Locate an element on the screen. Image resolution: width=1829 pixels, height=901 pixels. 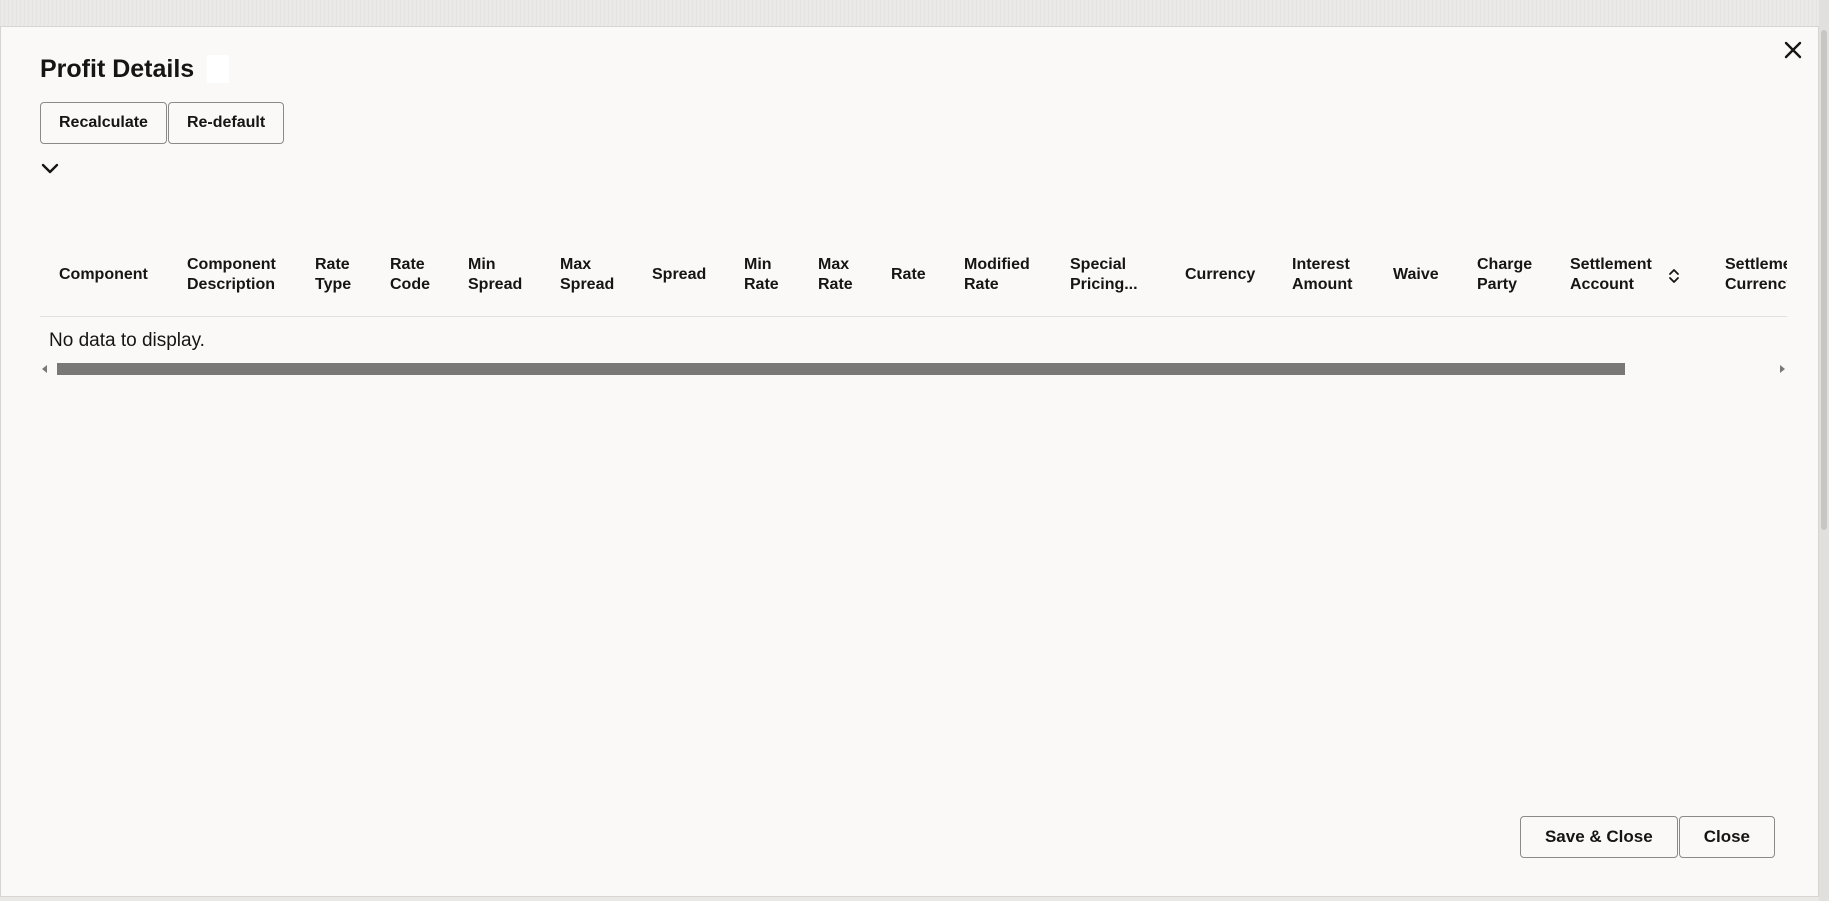
horizontal-scrollbar is located at coordinates (913, 369).